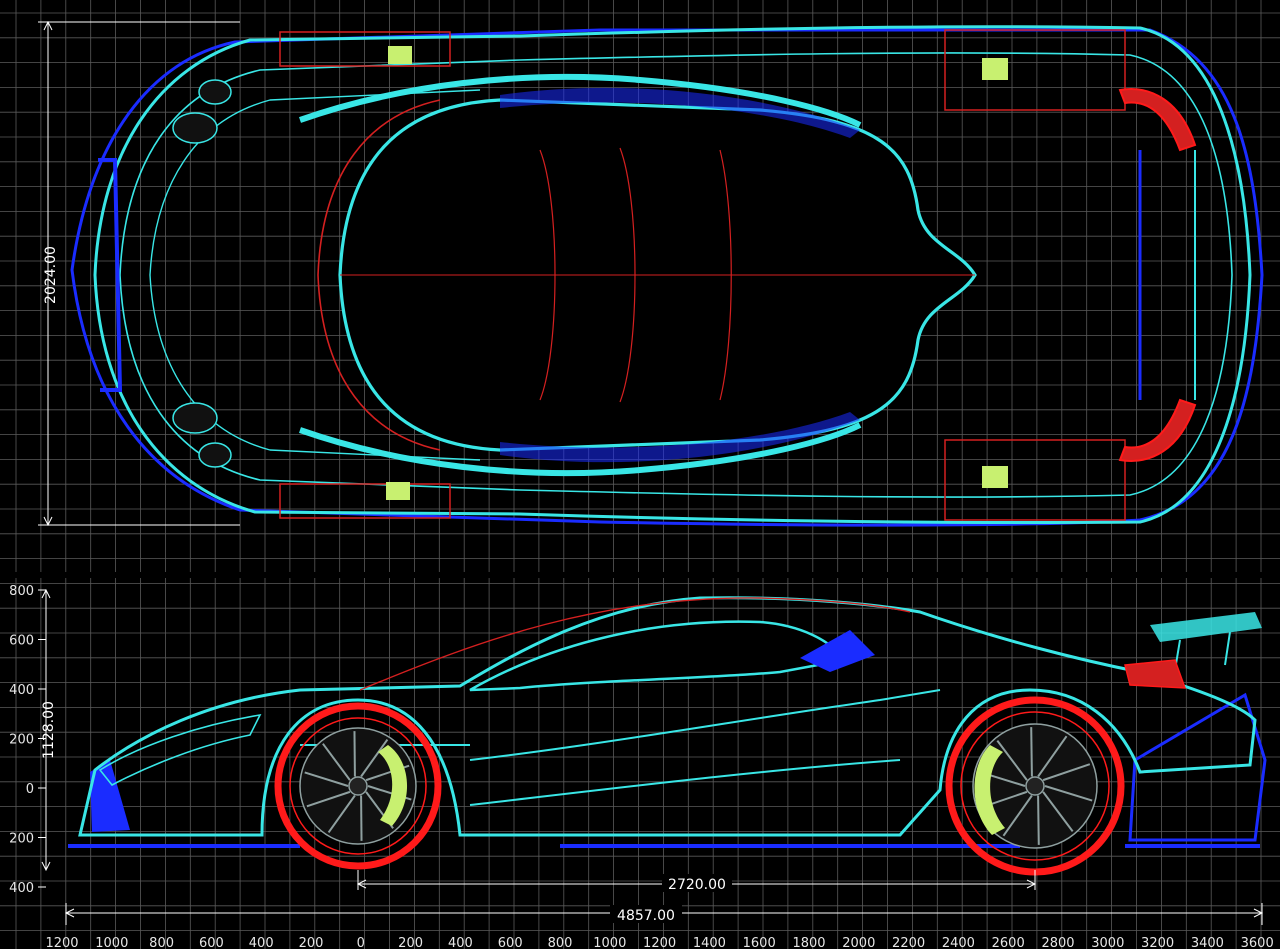  Describe the element at coordinates (958, 942) in the screenshot. I see `x-tick-label: 2400` at that location.